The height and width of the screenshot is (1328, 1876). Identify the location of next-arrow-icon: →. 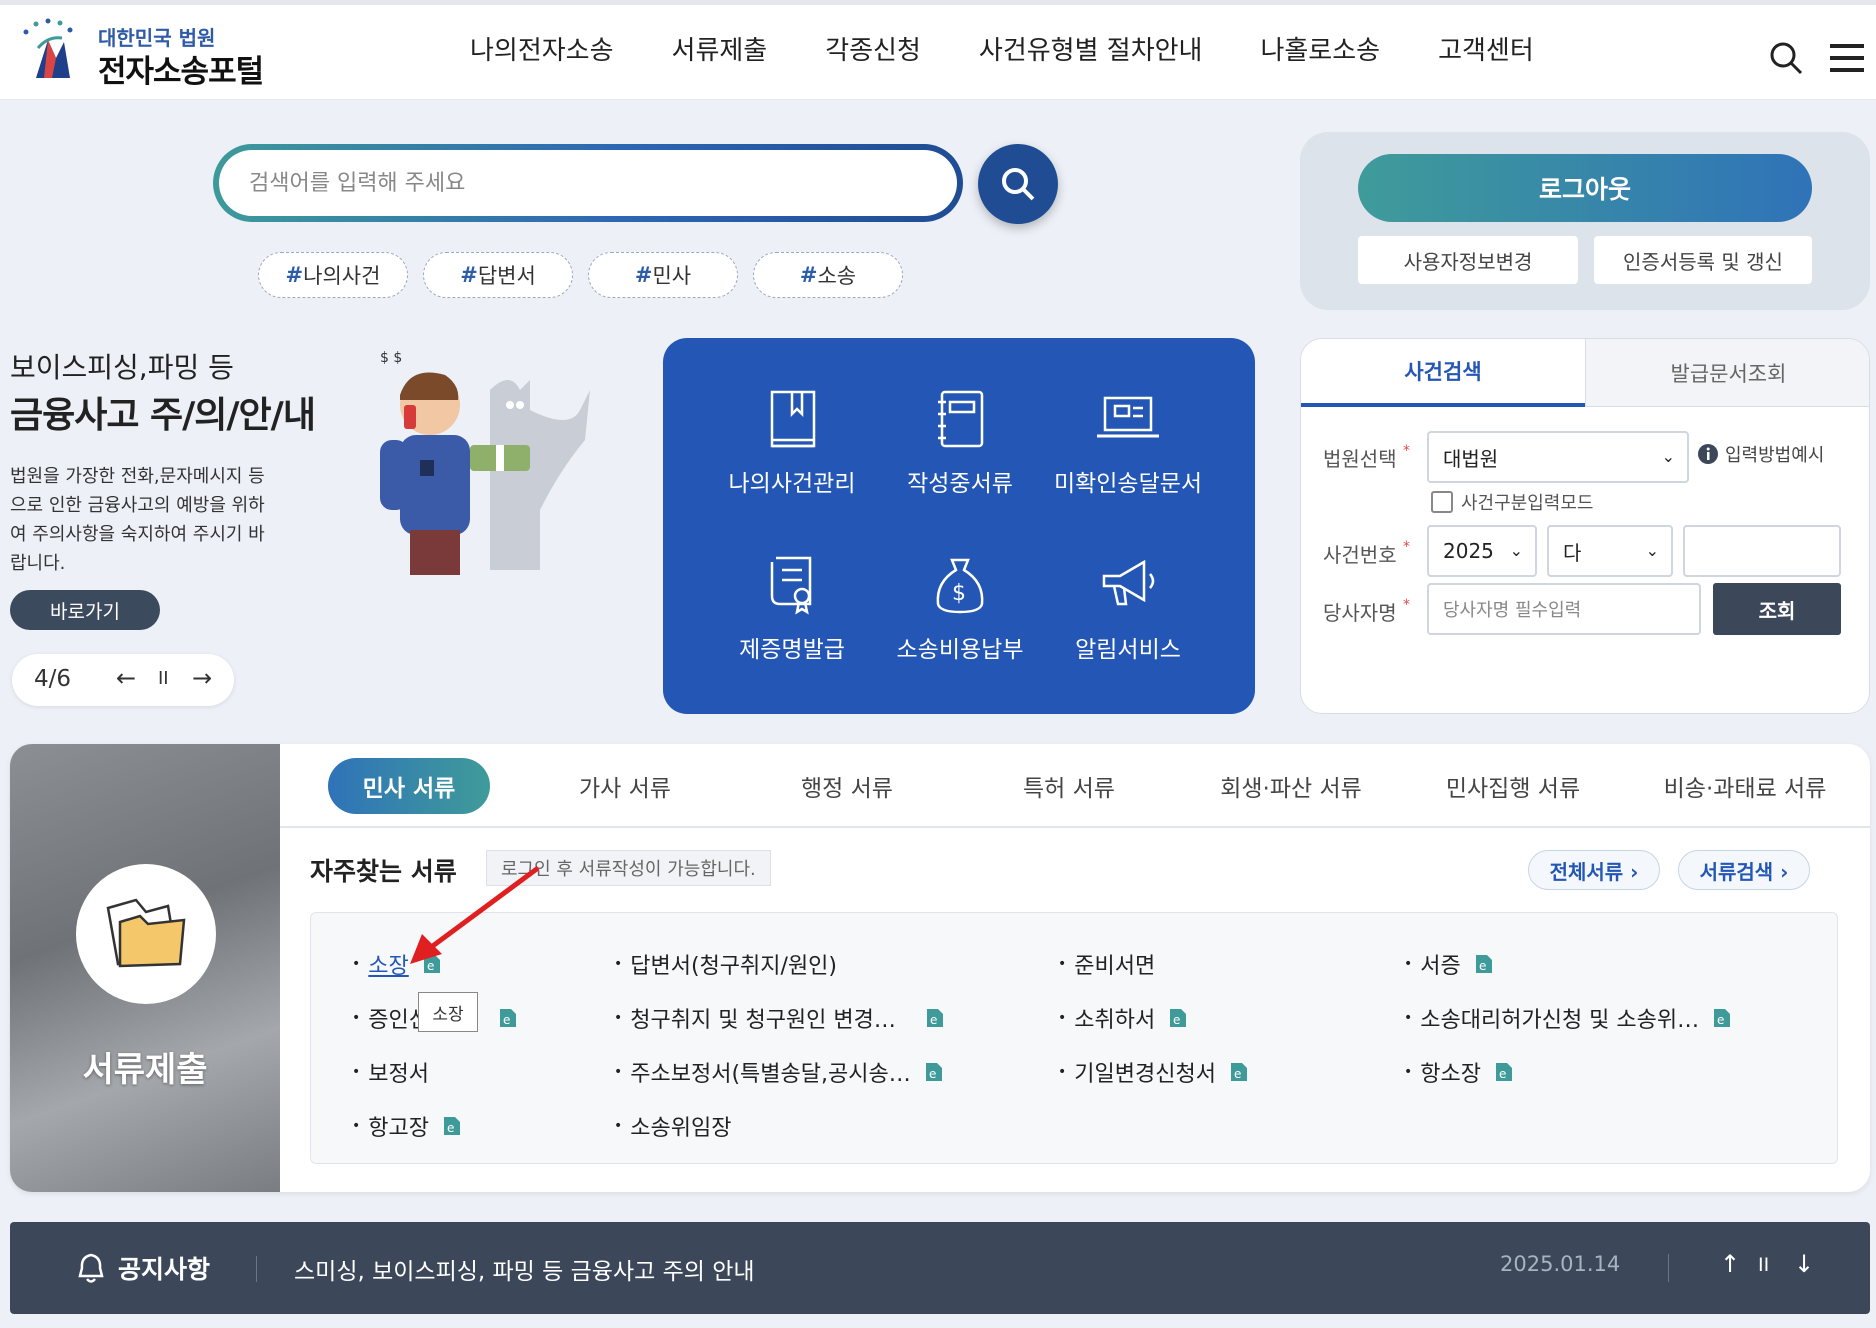
(202, 678).